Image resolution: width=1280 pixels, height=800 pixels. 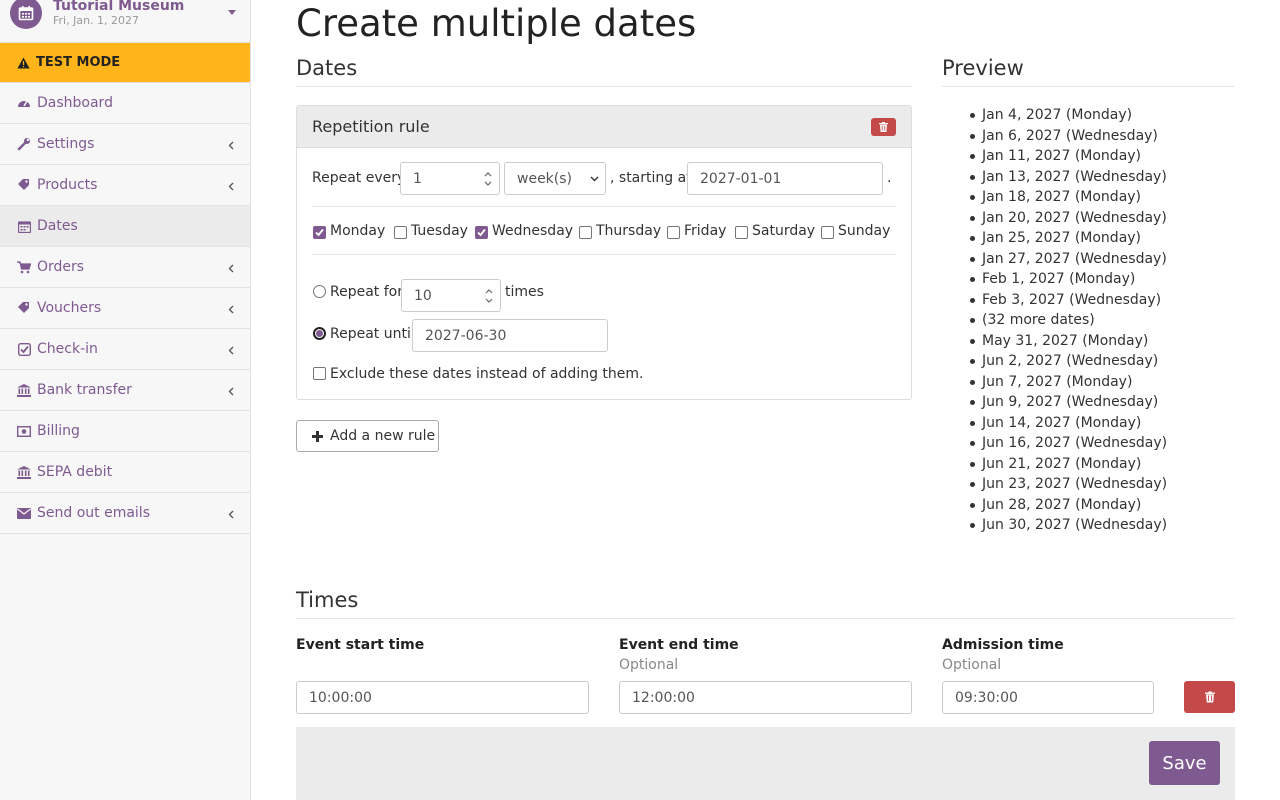 I want to click on check-square-icon, so click(x=24, y=349).